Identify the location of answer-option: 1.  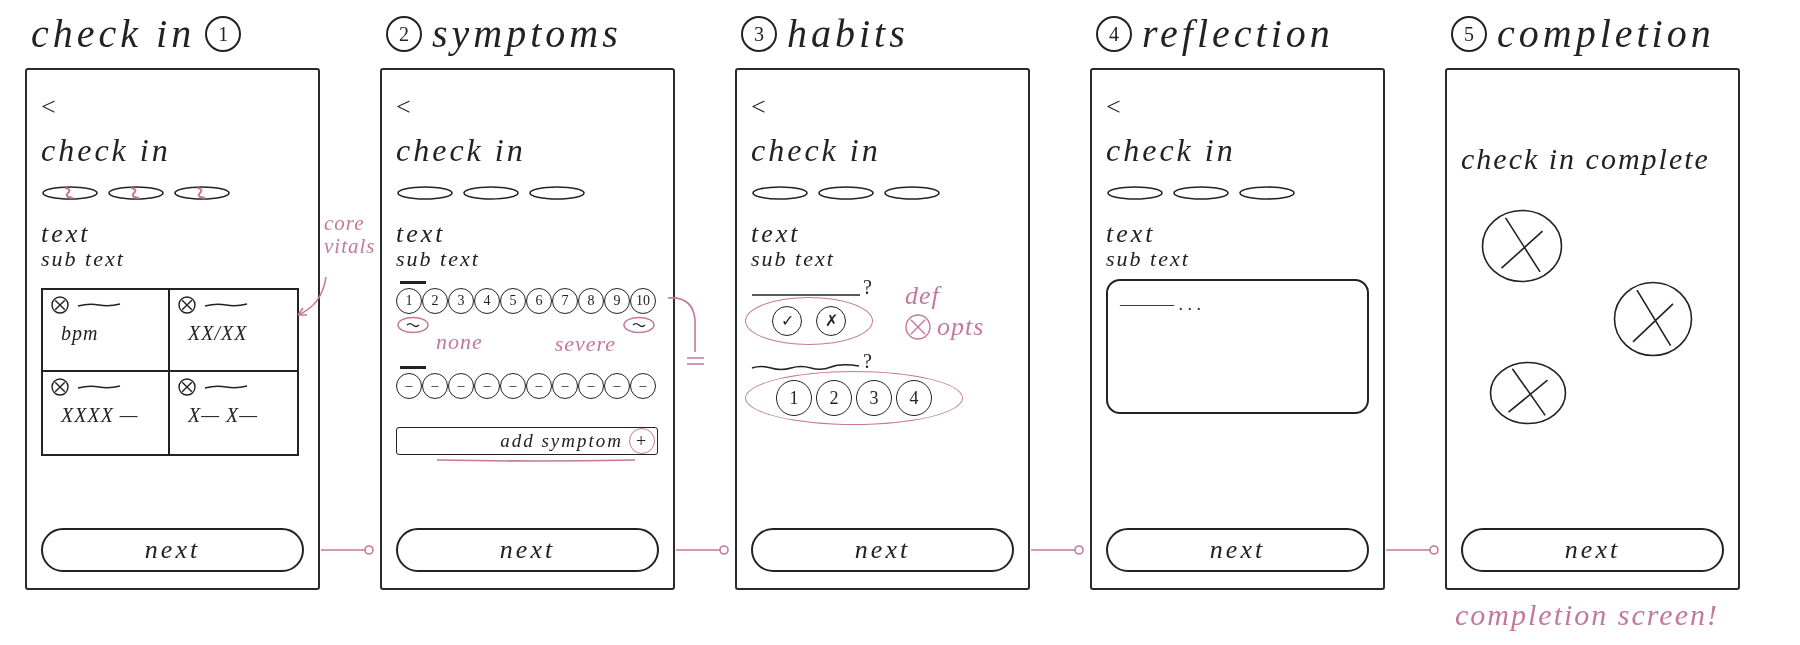
(794, 398).